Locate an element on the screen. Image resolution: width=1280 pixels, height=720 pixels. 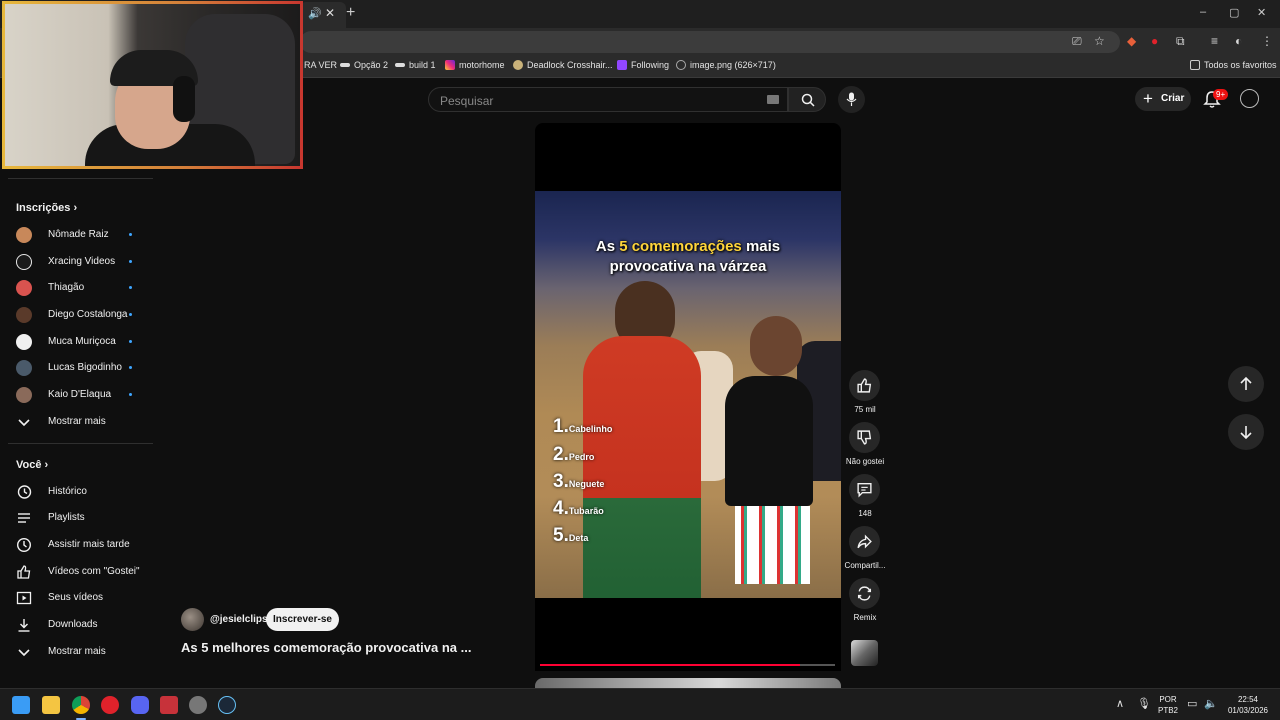
folder-icon is located at coordinates (1195, 65).